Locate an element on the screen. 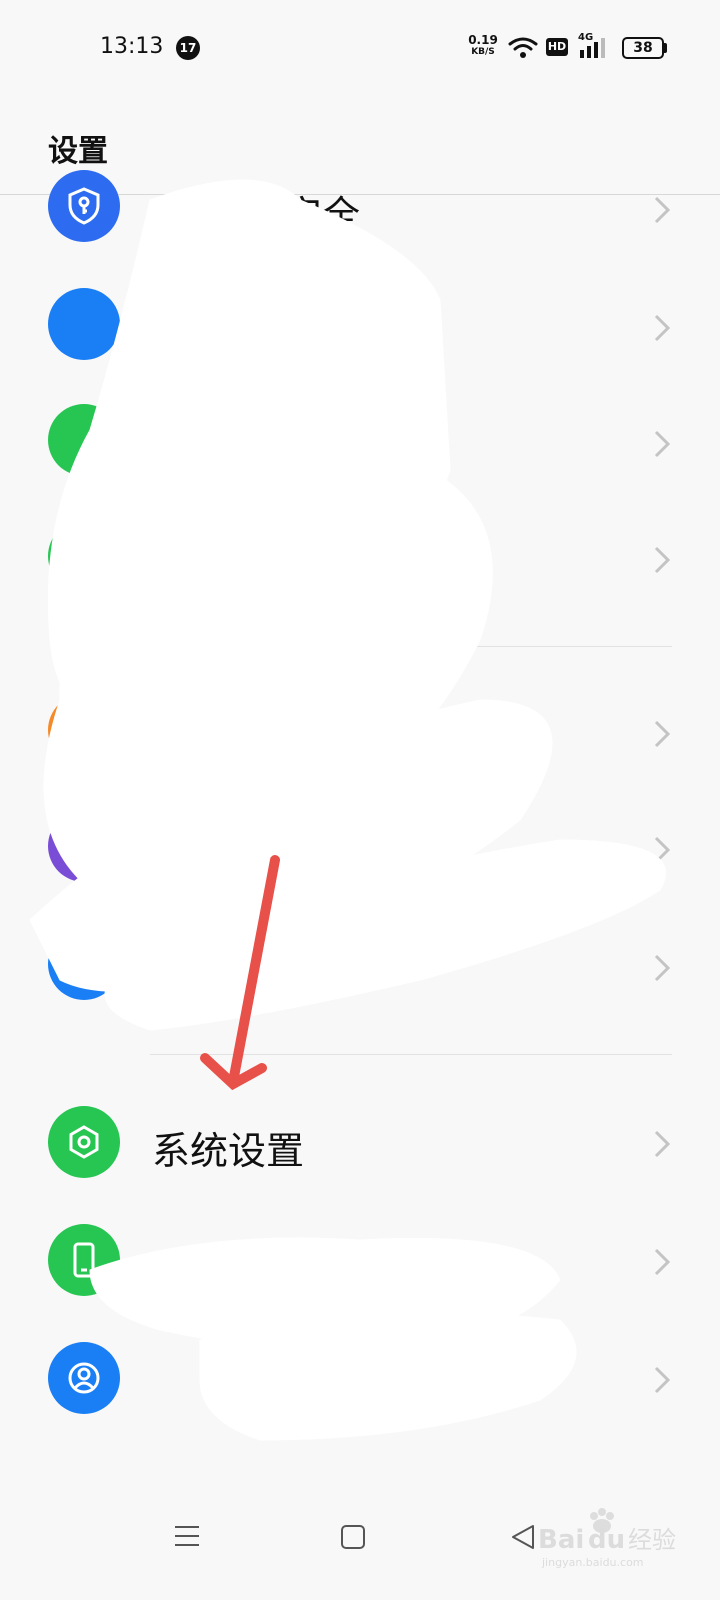 This screenshot has height=1600, width=720. svg-text: du is located at coordinates (606, 1540).